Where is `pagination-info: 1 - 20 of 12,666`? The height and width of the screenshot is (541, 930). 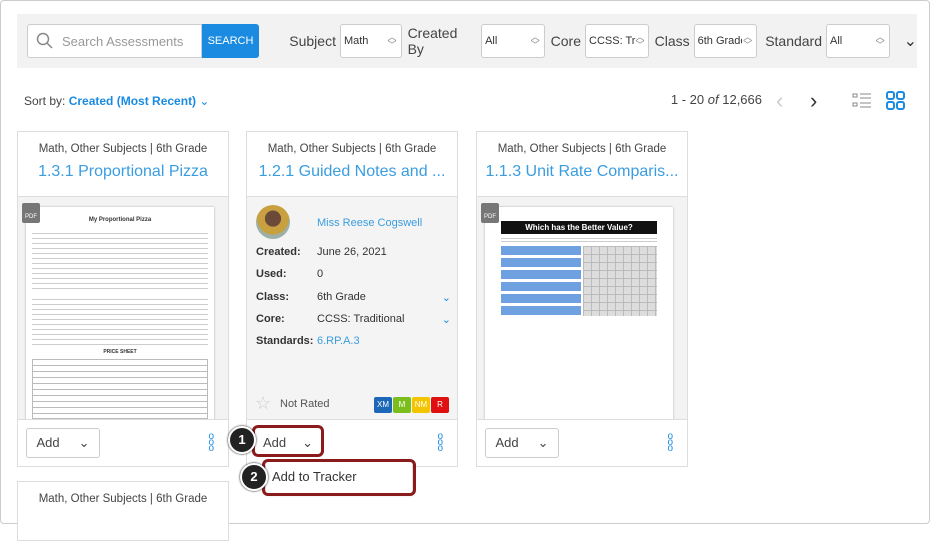
pagination-info: 1 - 20 of 12,666 is located at coordinates (716, 99).